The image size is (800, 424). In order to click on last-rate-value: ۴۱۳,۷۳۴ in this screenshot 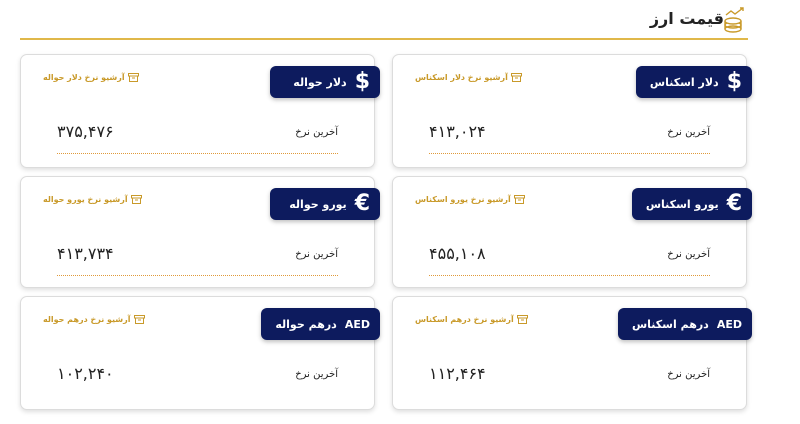, I will do `click(85, 253)`.